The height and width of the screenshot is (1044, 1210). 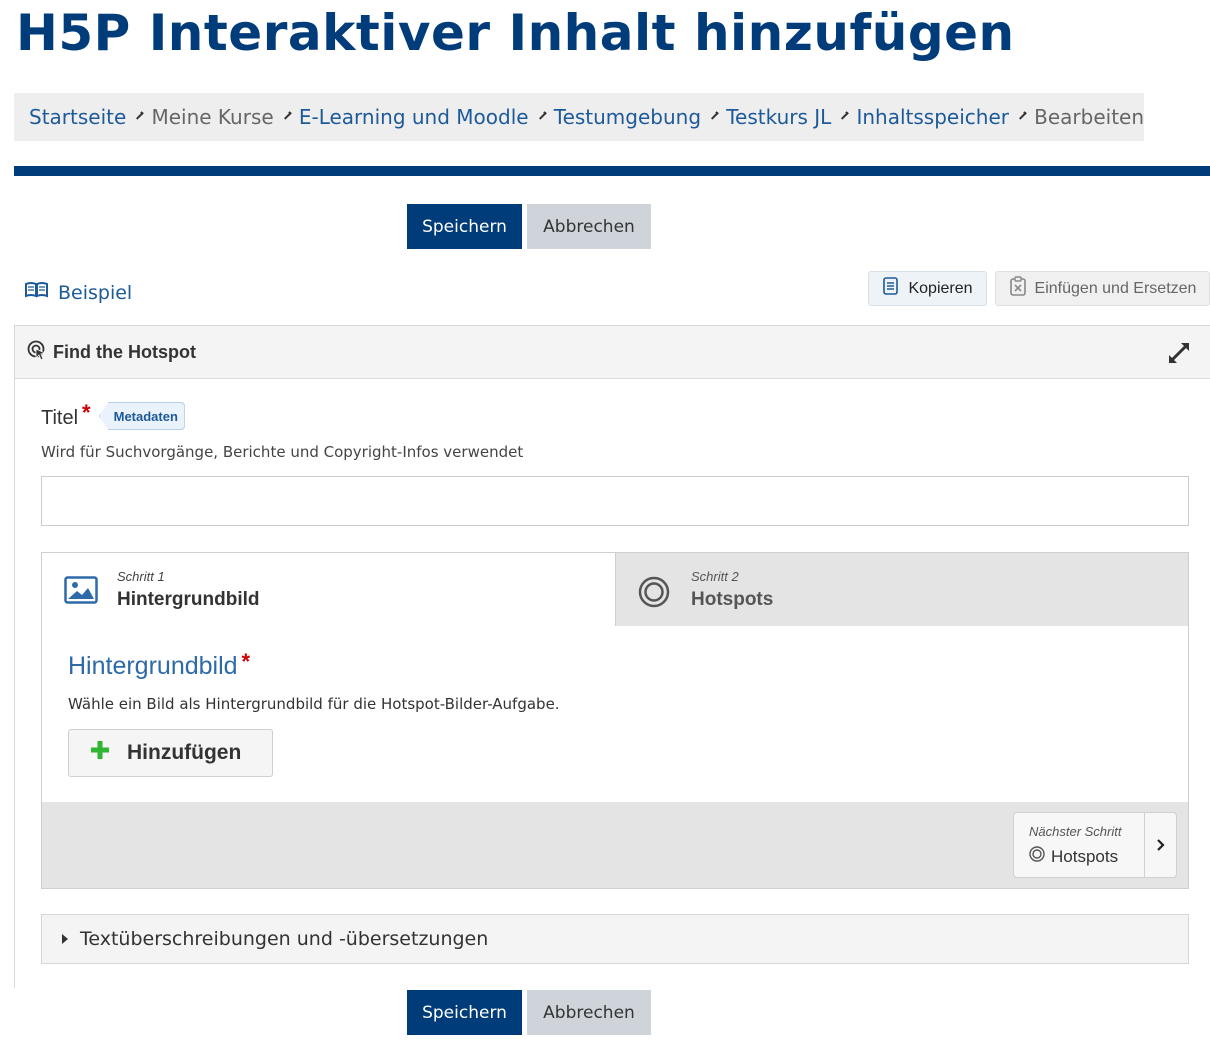 What do you see at coordinates (615, 845) in the screenshot?
I see `wizard-footer: Nächster Schritt Hotspots` at bounding box center [615, 845].